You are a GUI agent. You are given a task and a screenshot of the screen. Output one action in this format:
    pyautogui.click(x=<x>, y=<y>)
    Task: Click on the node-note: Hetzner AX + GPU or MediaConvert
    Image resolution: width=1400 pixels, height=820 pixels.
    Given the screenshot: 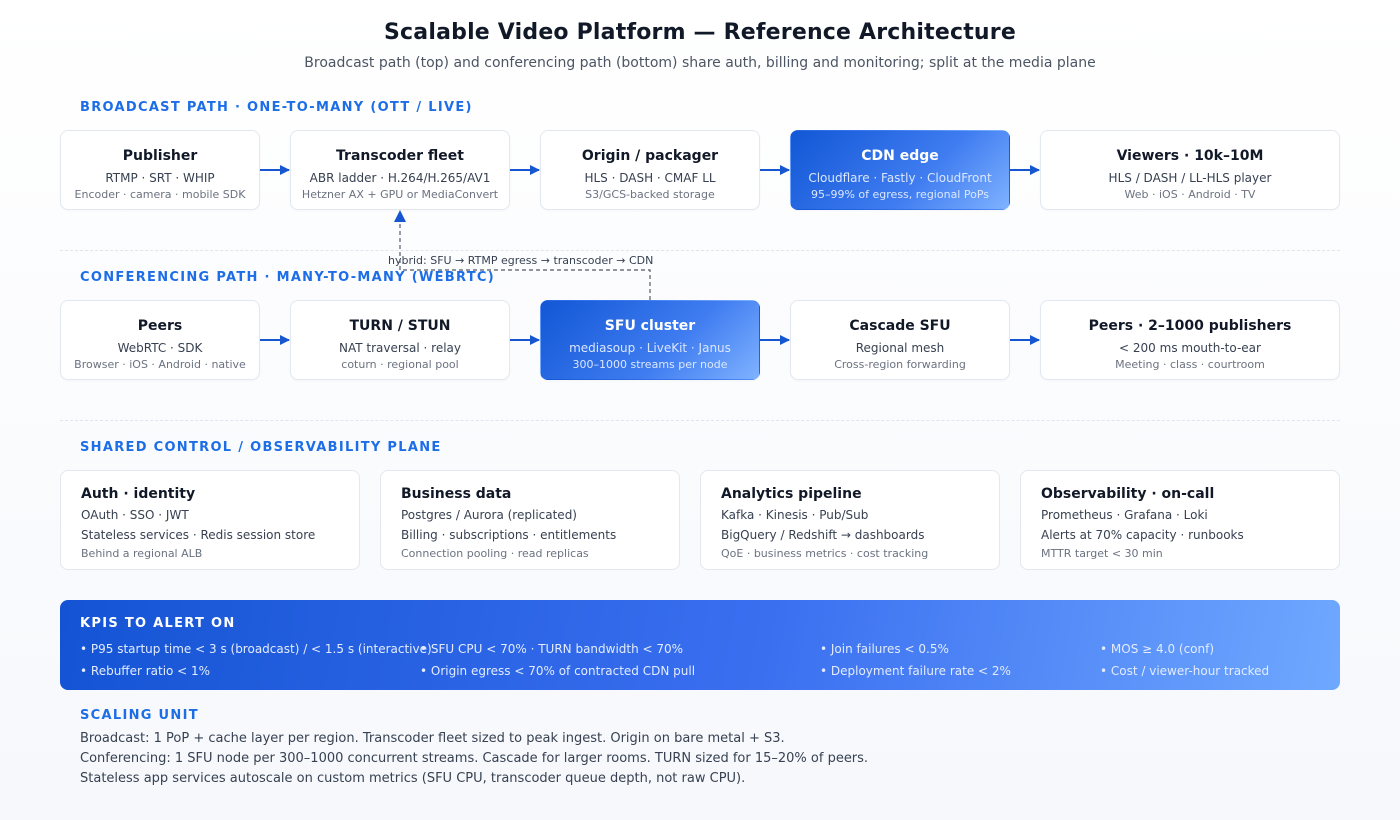 What is the action you would take?
    pyautogui.click(x=400, y=194)
    